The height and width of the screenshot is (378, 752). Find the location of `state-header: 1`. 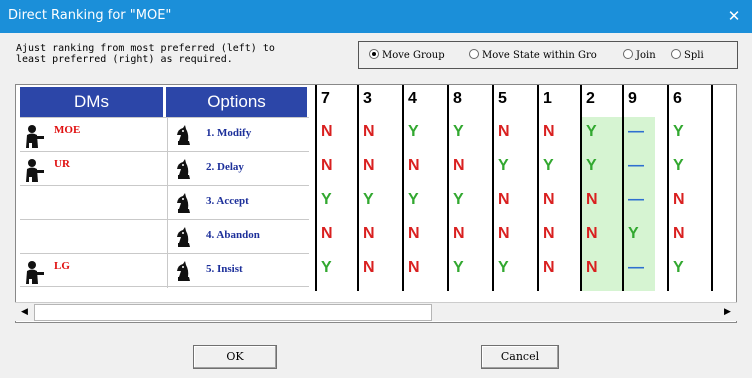

state-header: 1 is located at coordinates (553, 101).